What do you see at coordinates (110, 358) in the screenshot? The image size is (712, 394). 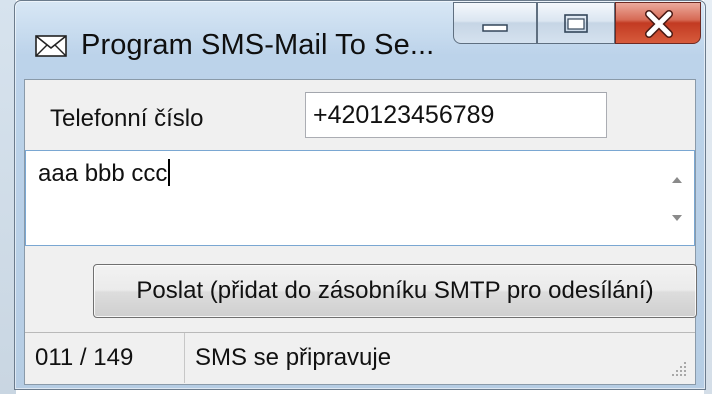 I see `character-counter: 011 / 149` at bounding box center [110, 358].